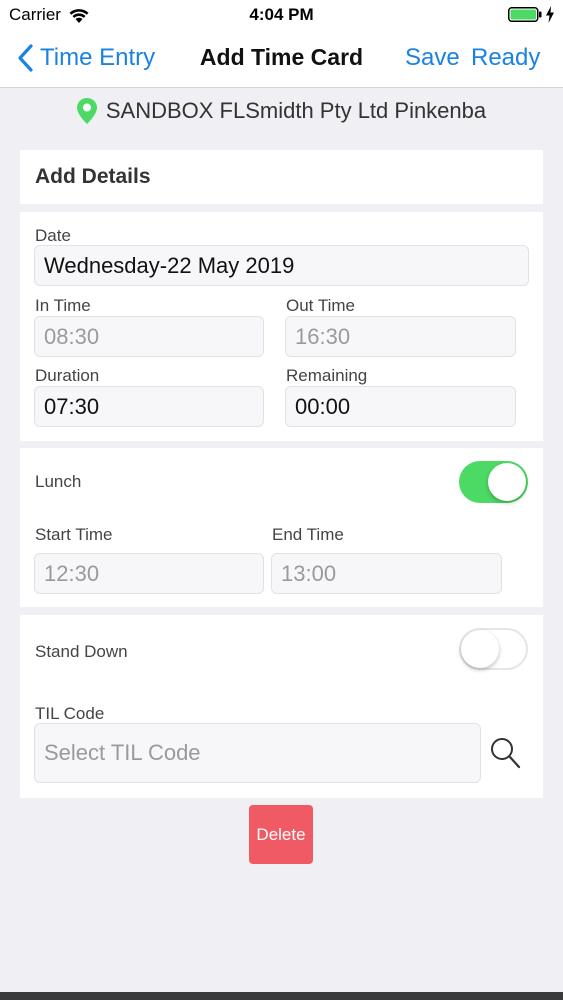 Image resolution: width=563 pixels, height=1000 pixels. What do you see at coordinates (281, 265) in the screenshot?
I see `date-field: Wednesday-22 May 2019` at bounding box center [281, 265].